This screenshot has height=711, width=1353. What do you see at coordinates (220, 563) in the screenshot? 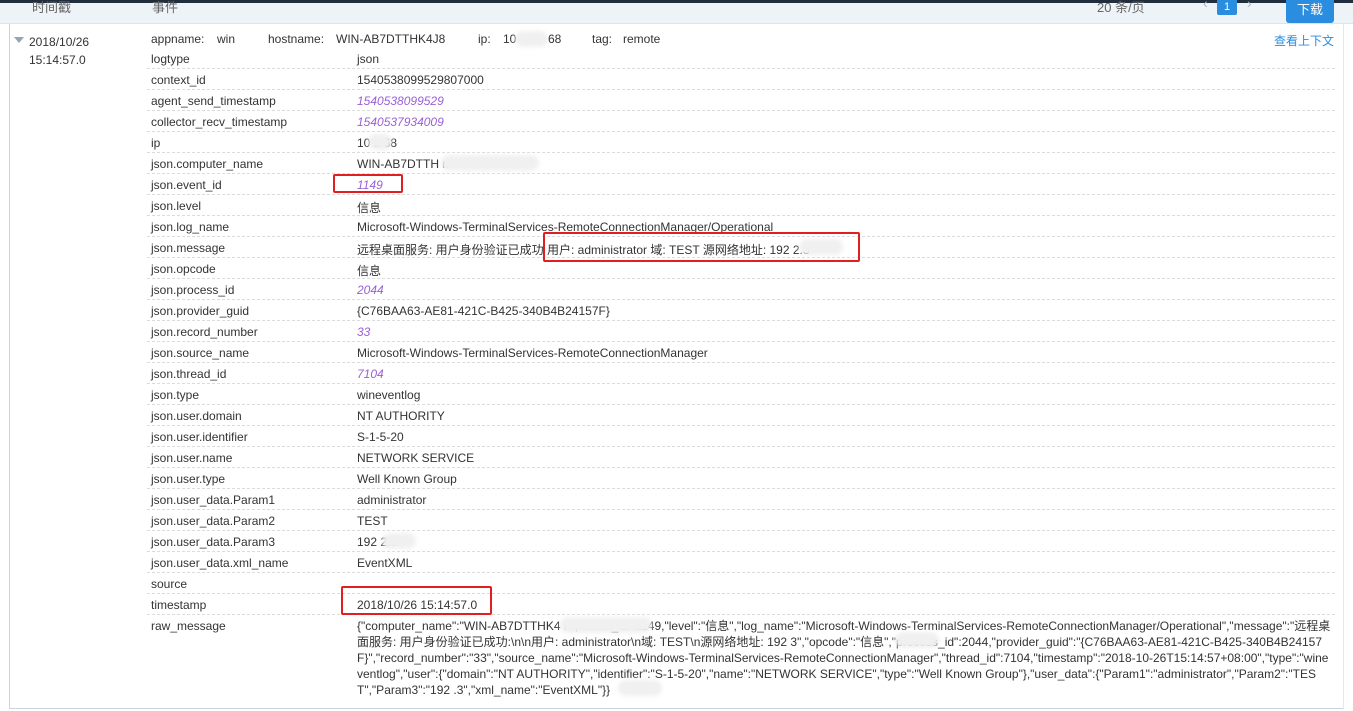
I see `field-key: json.user_data.xml_name` at bounding box center [220, 563].